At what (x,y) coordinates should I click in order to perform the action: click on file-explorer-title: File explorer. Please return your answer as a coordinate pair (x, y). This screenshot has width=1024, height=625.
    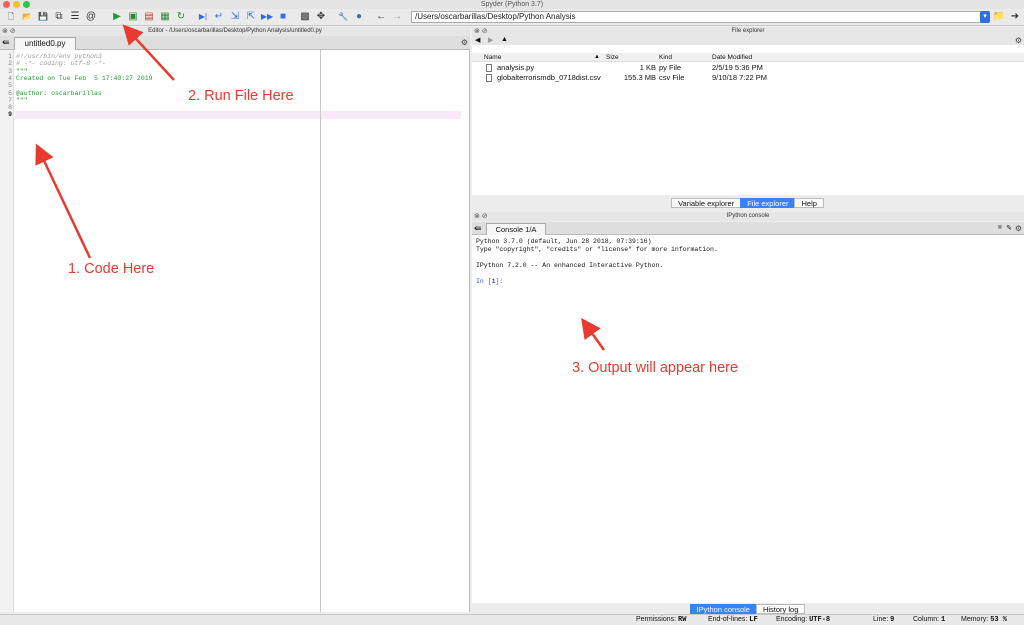
    Looking at the image, I should click on (748, 31).